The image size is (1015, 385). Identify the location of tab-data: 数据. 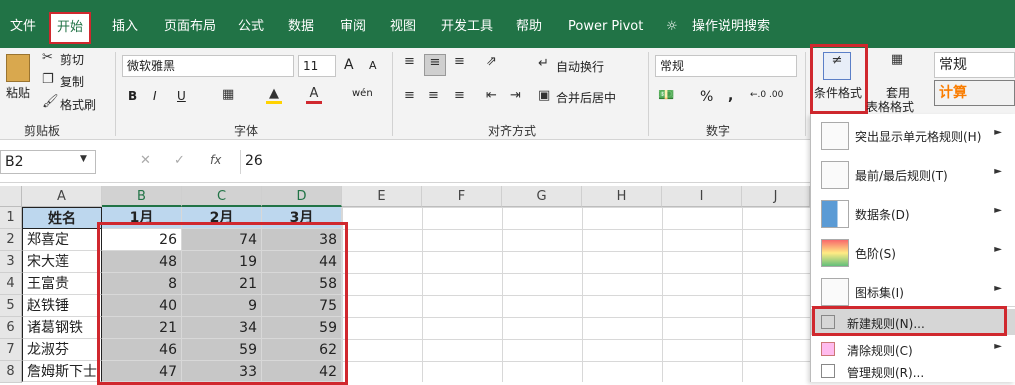
(301, 27).